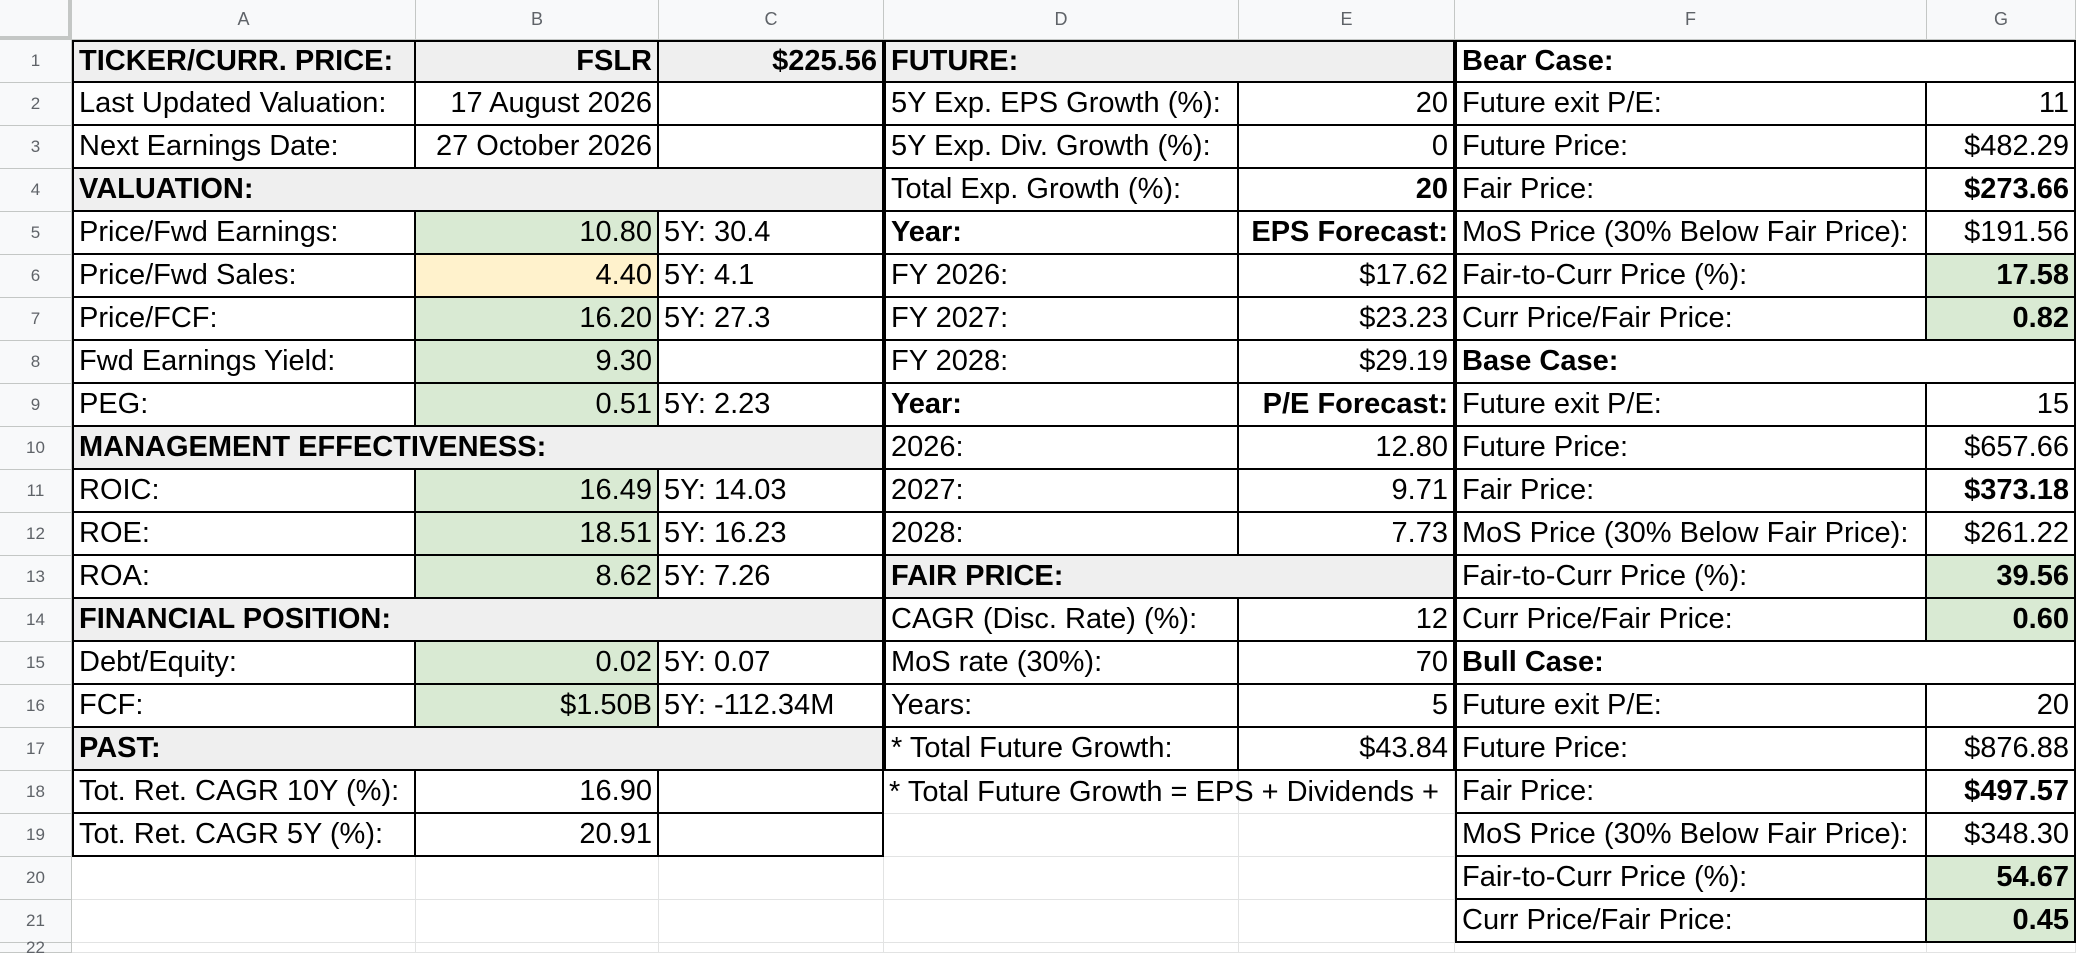 The image size is (2088, 958). I want to click on cell-b8: 9.30, so click(537, 362).